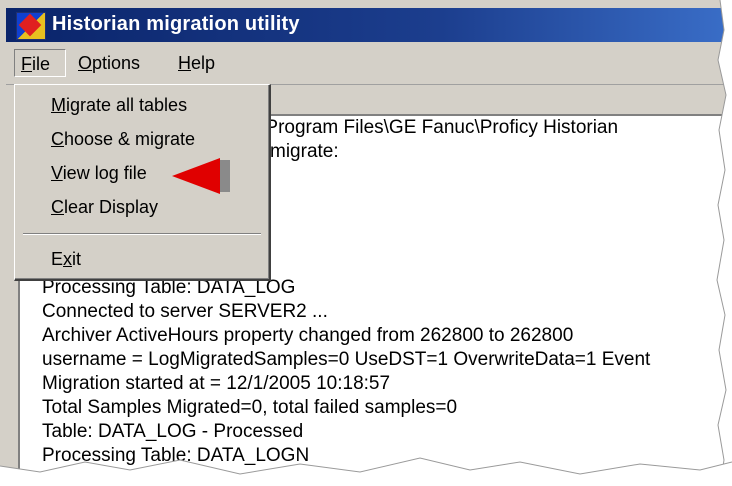 The image size is (732, 486). What do you see at coordinates (366, 471) in the screenshot?
I see `torn-edge-bottom` at bounding box center [366, 471].